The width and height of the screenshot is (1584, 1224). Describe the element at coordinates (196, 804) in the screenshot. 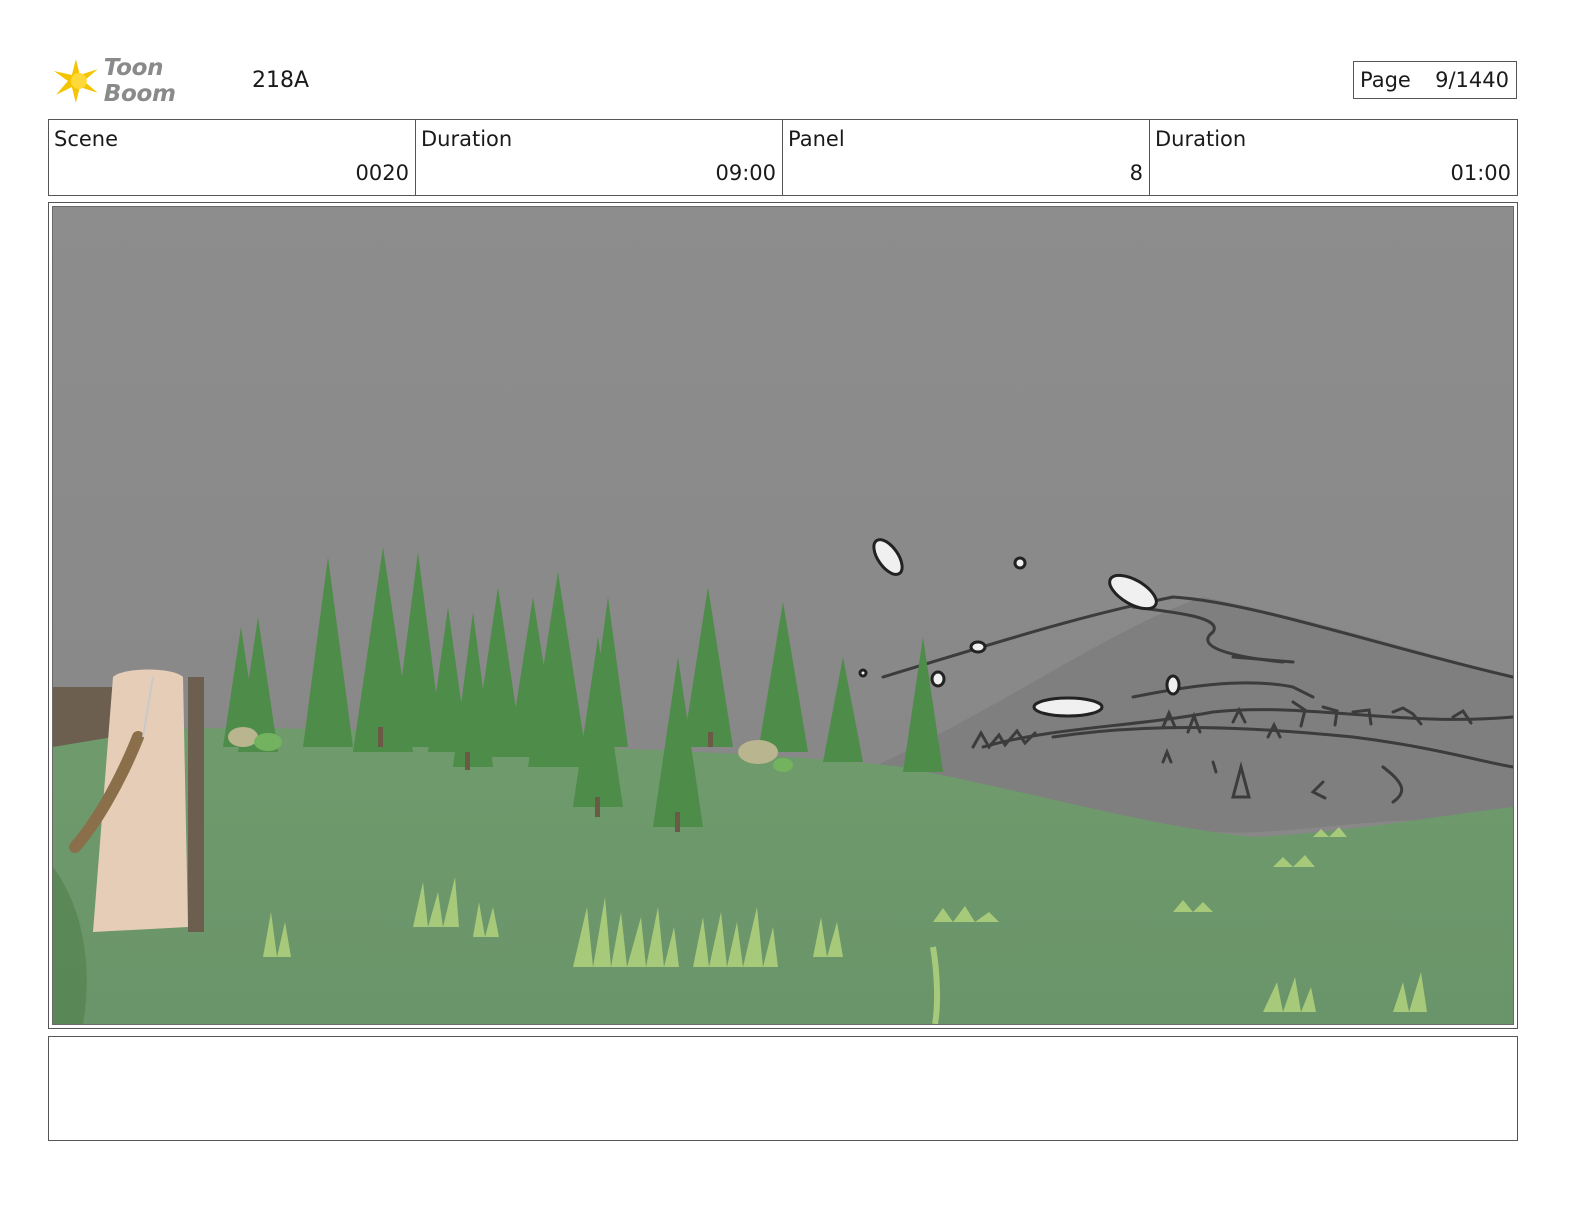

I see `signpost-shadow` at that location.